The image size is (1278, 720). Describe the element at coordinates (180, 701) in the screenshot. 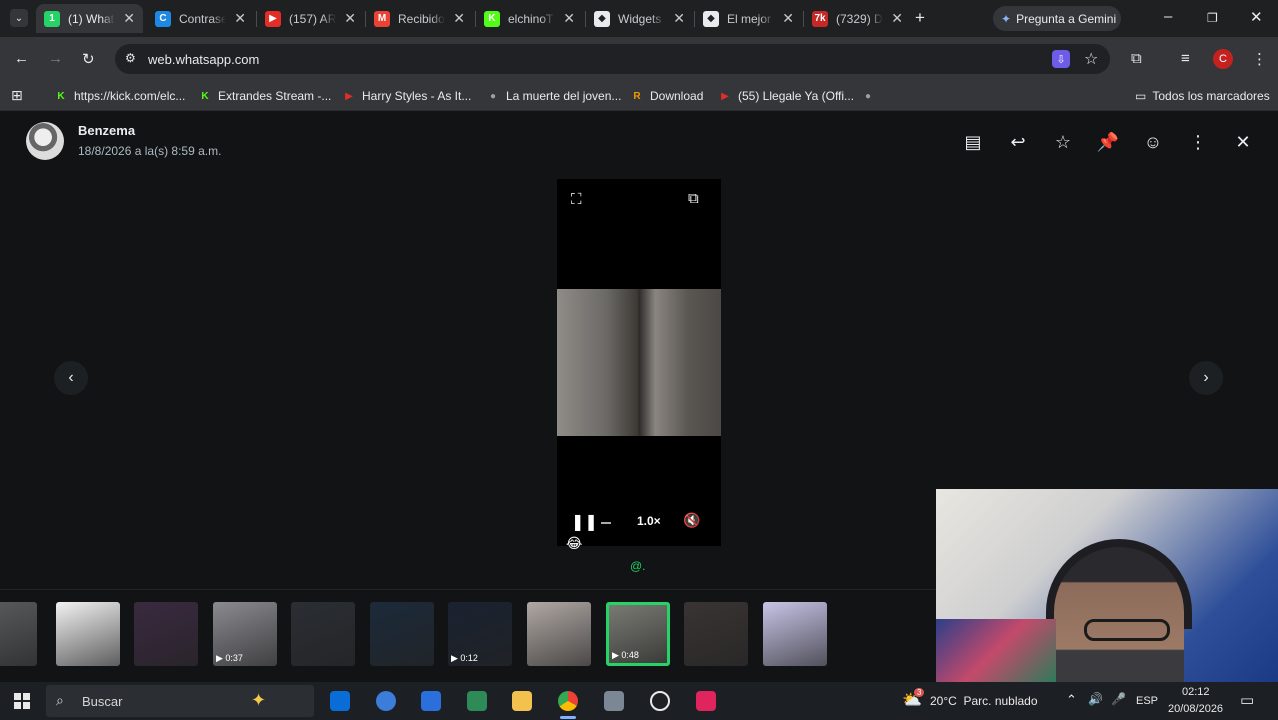

I see `taskbar-search-box: ⌕ Buscar ✦` at that location.